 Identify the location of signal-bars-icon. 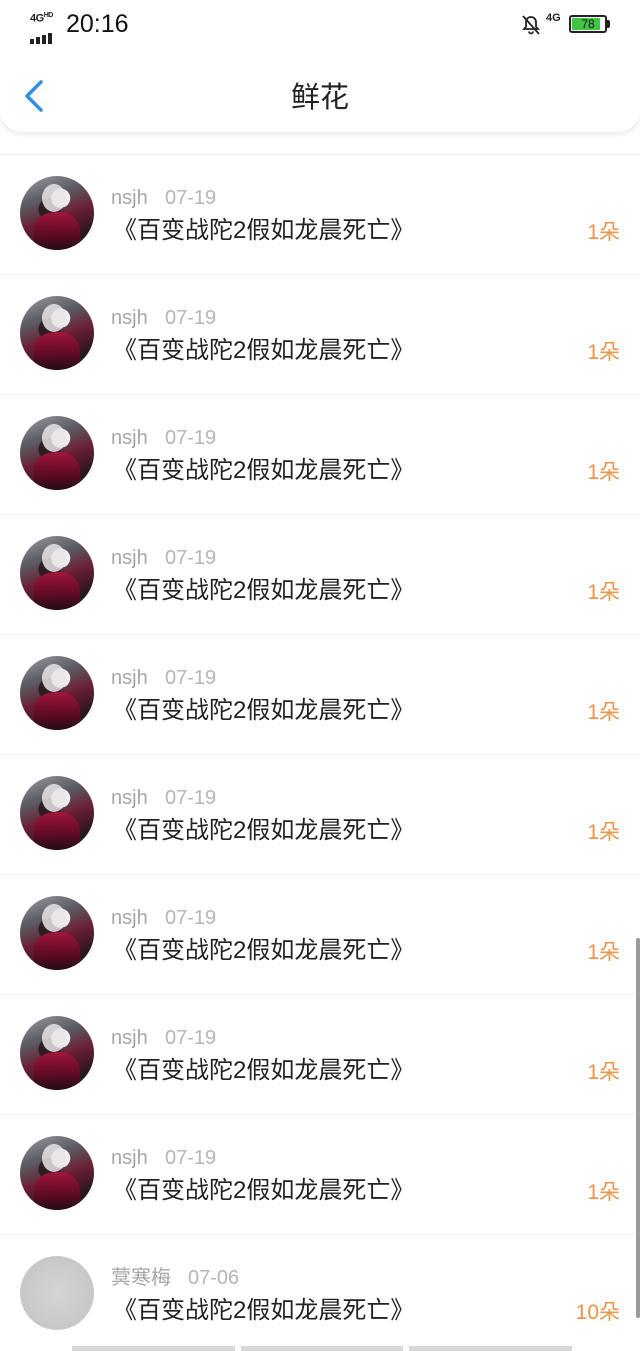
(42, 35).